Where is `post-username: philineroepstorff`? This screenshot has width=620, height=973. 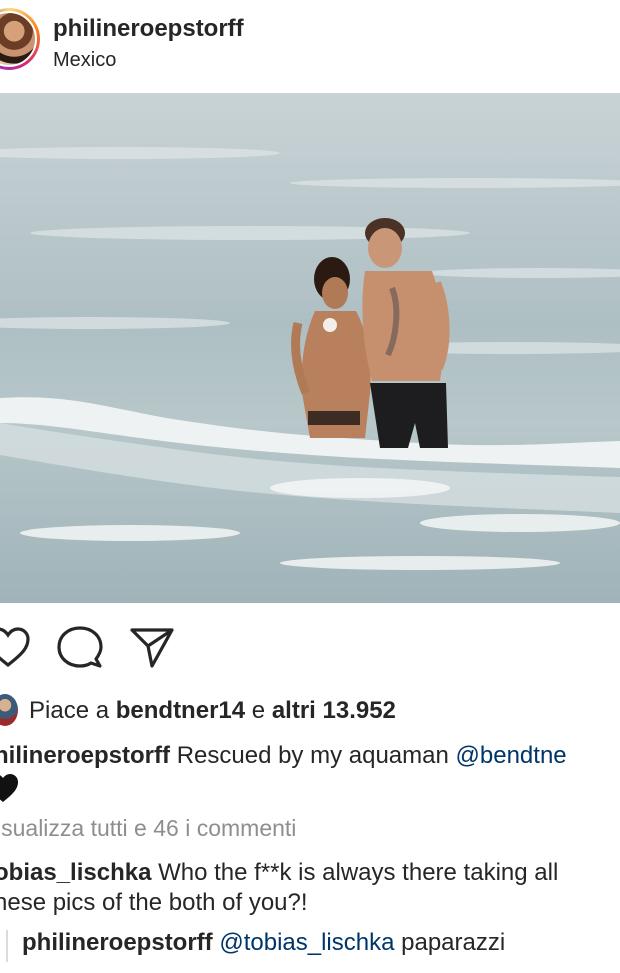 post-username: philineroepstorff is located at coordinates (148, 29).